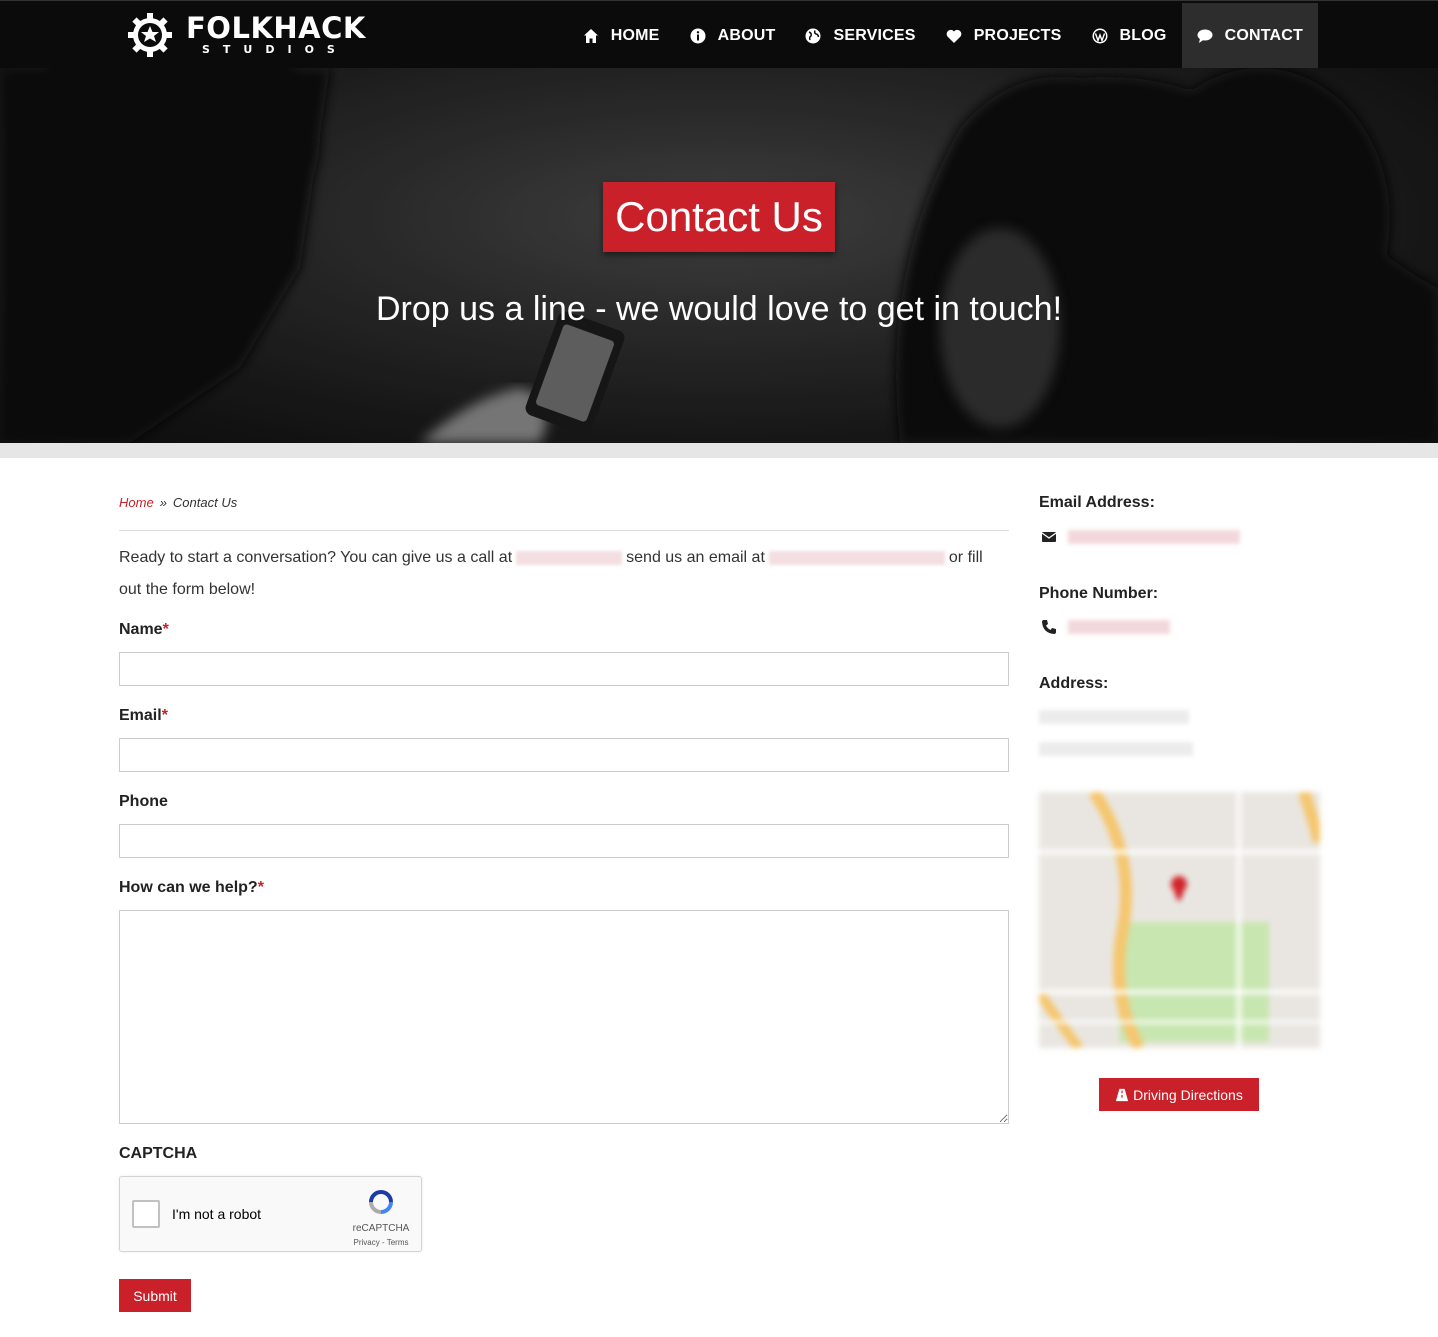 This screenshot has height=1337, width=1438. What do you see at coordinates (275, 49) in the screenshot?
I see `logo-subtitle: STUDIOS` at bounding box center [275, 49].